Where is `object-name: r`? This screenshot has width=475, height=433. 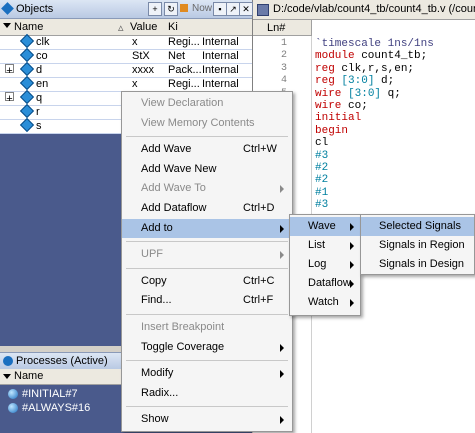 object-name: r is located at coordinates (38, 112).